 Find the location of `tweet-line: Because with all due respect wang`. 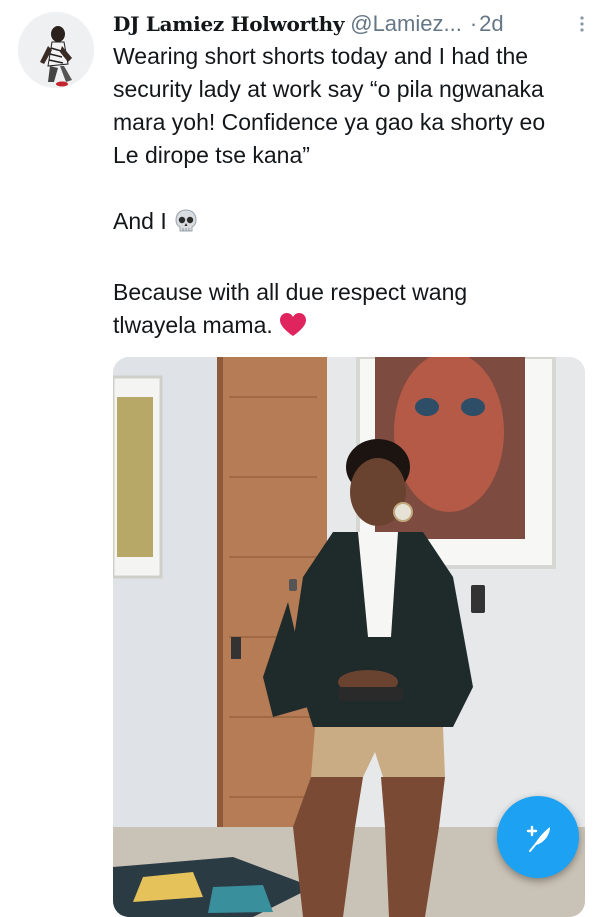

tweet-line: Because with all due respect wang is located at coordinates (290, 292).